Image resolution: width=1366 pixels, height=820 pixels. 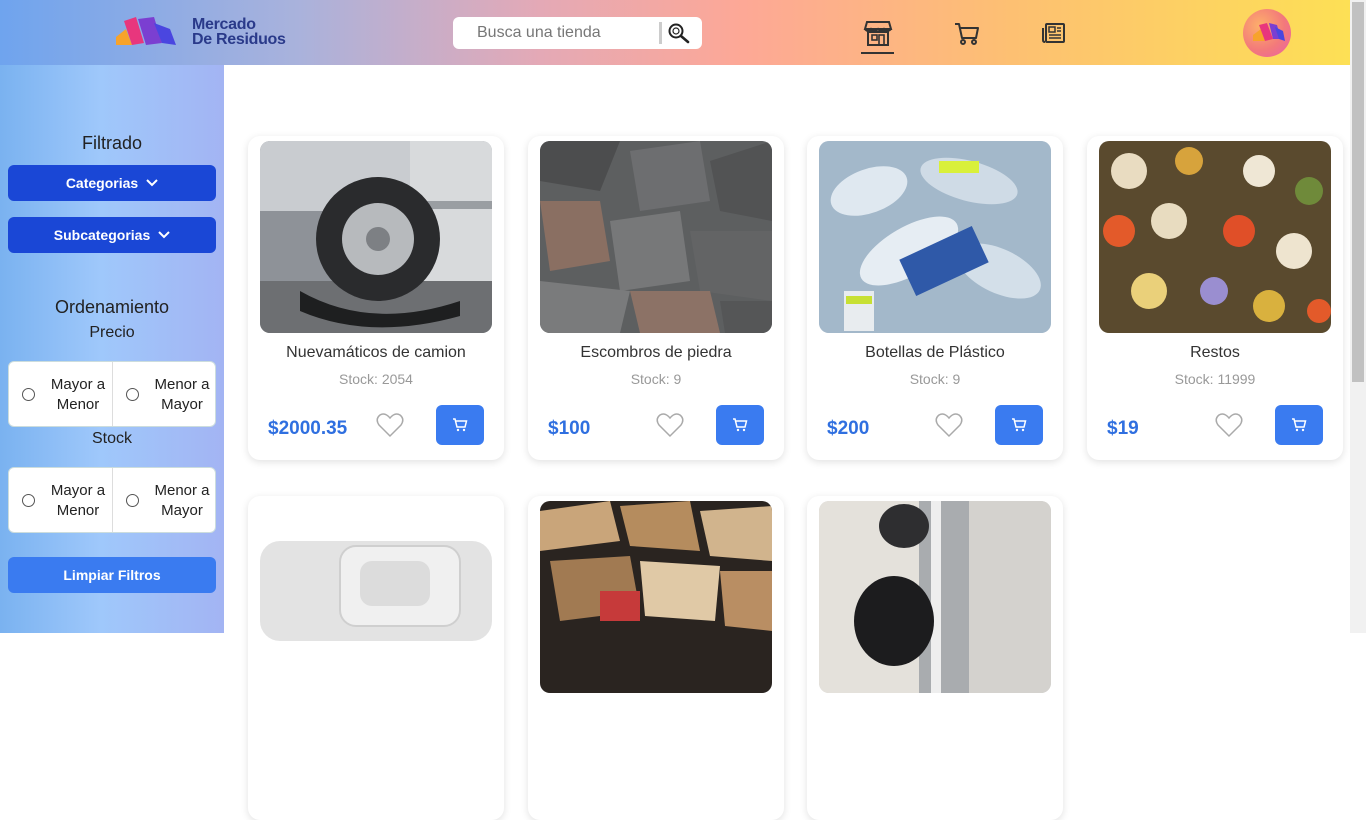 What do you see at coordinates (1123, 428) in the screenshot?
I see `product-price: $19` at bounding box center [1123, 428].